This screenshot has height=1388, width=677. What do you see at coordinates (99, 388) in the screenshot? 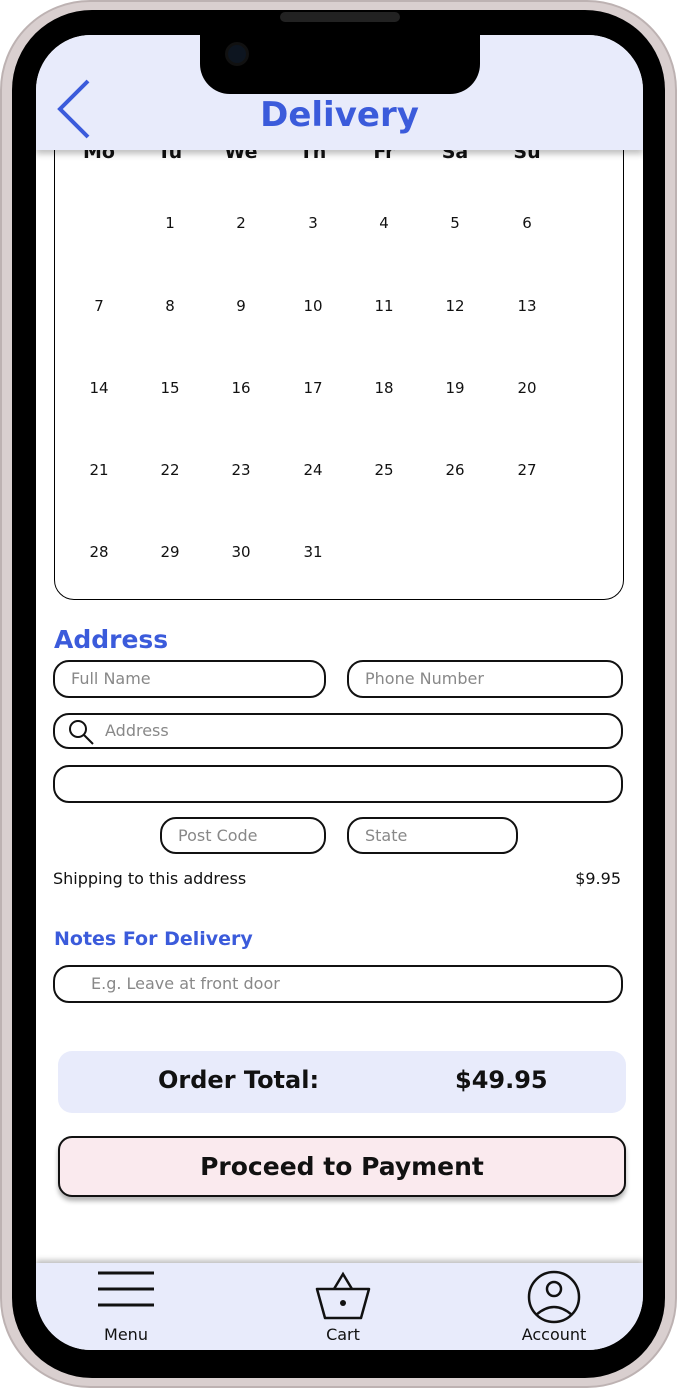
I see `calendar-day: 14` at bounding box center [99, 388].